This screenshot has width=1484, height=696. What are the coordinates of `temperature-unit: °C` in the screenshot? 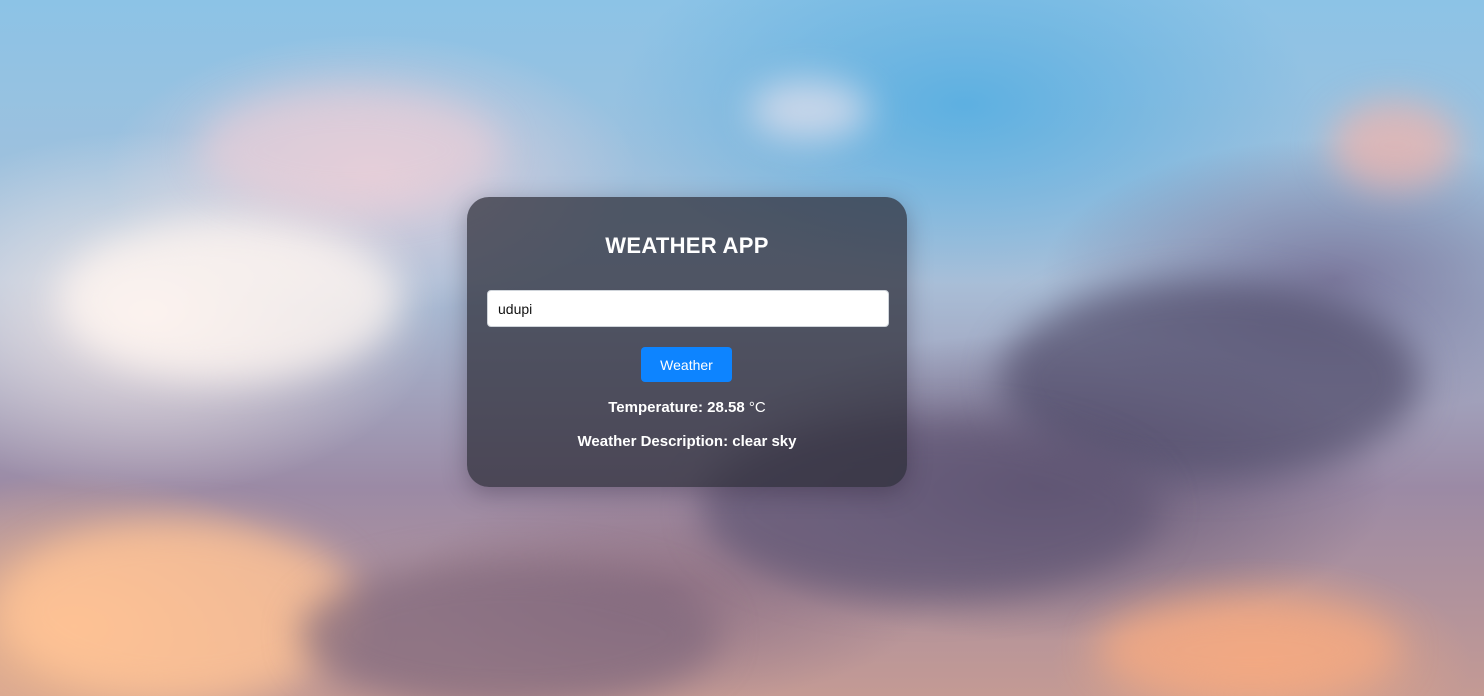 It's located at (757, 407).